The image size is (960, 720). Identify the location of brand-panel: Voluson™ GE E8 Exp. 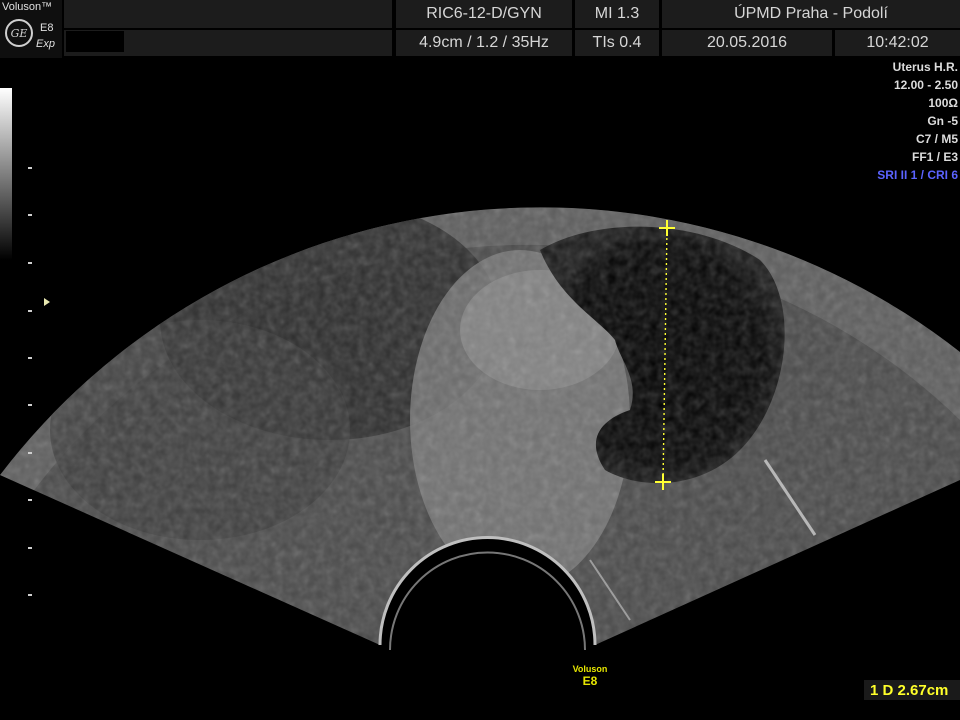
(31, 29).